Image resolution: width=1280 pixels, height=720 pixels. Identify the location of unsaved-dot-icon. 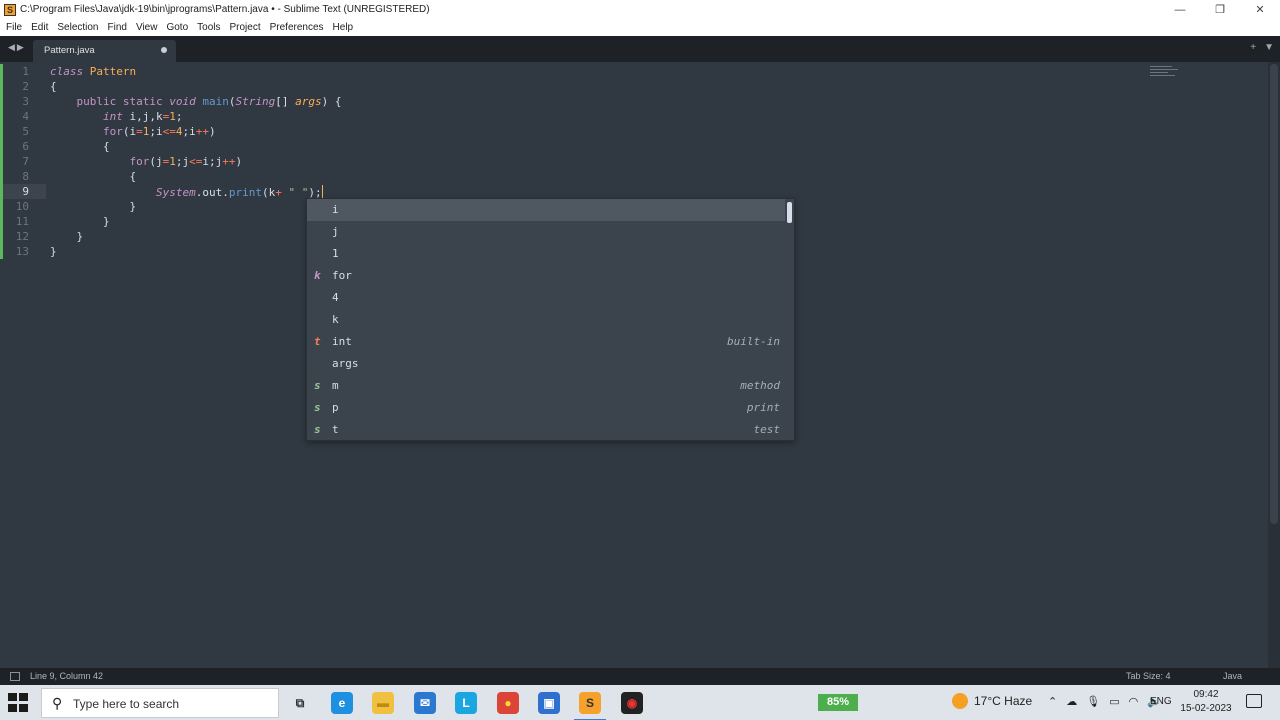
(164, 50).